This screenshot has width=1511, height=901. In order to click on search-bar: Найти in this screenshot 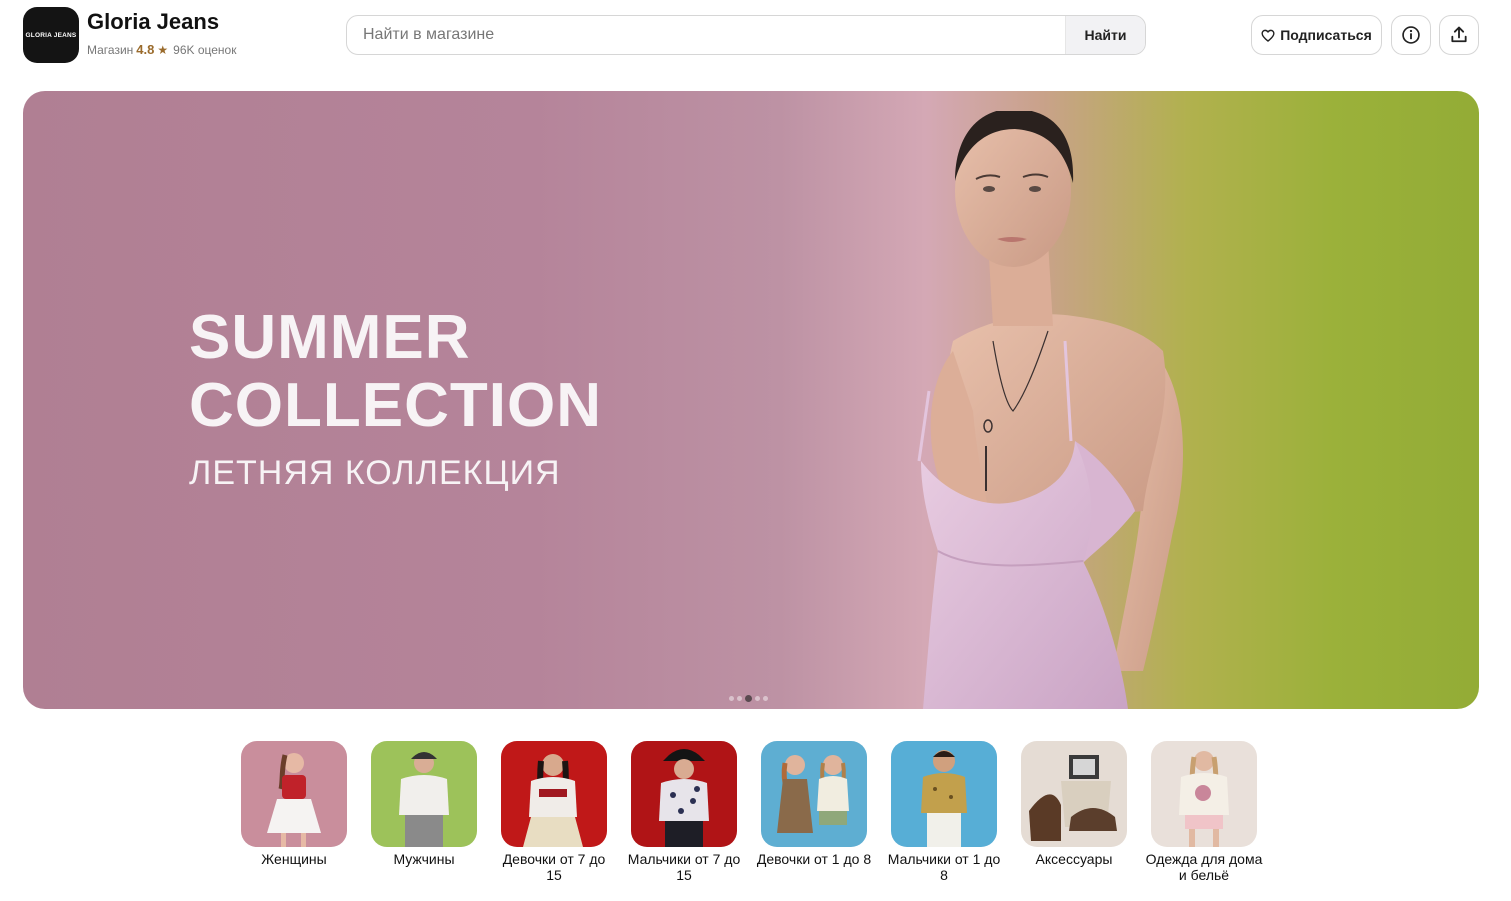, I will do `click(746, 35)`.